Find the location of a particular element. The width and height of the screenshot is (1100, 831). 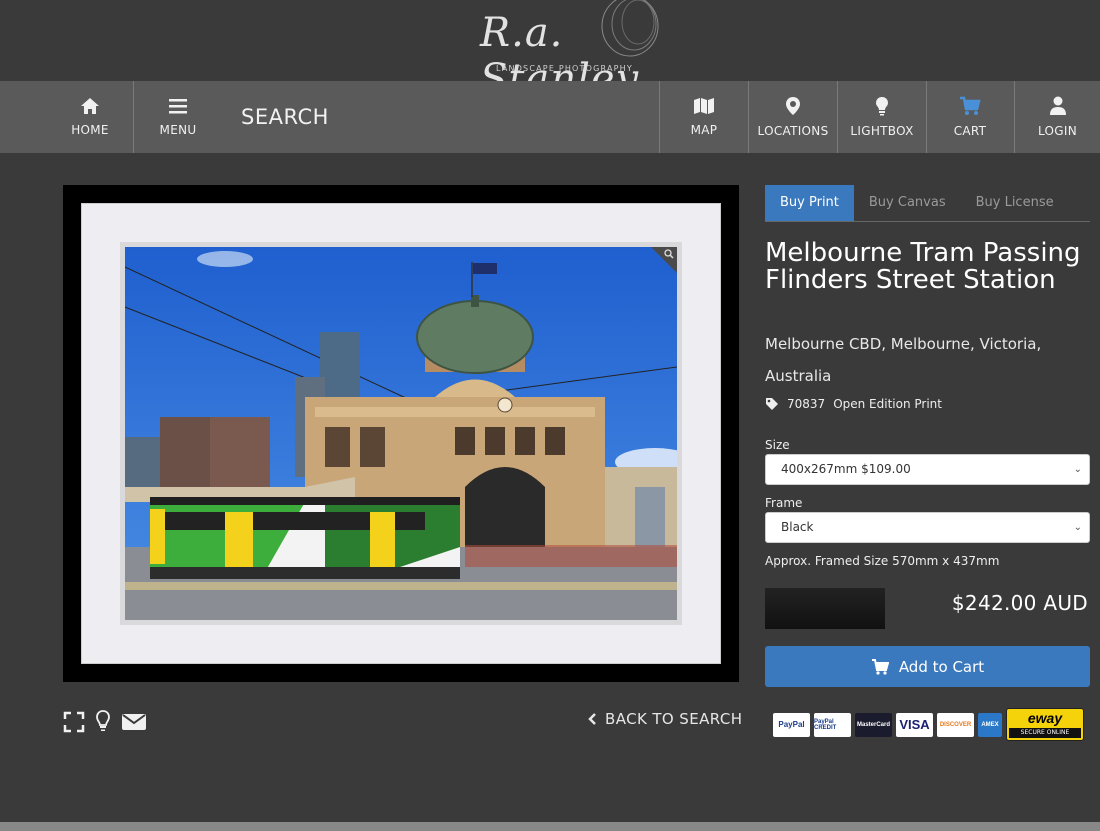

menu-icon is located at coordinates (178, 106).